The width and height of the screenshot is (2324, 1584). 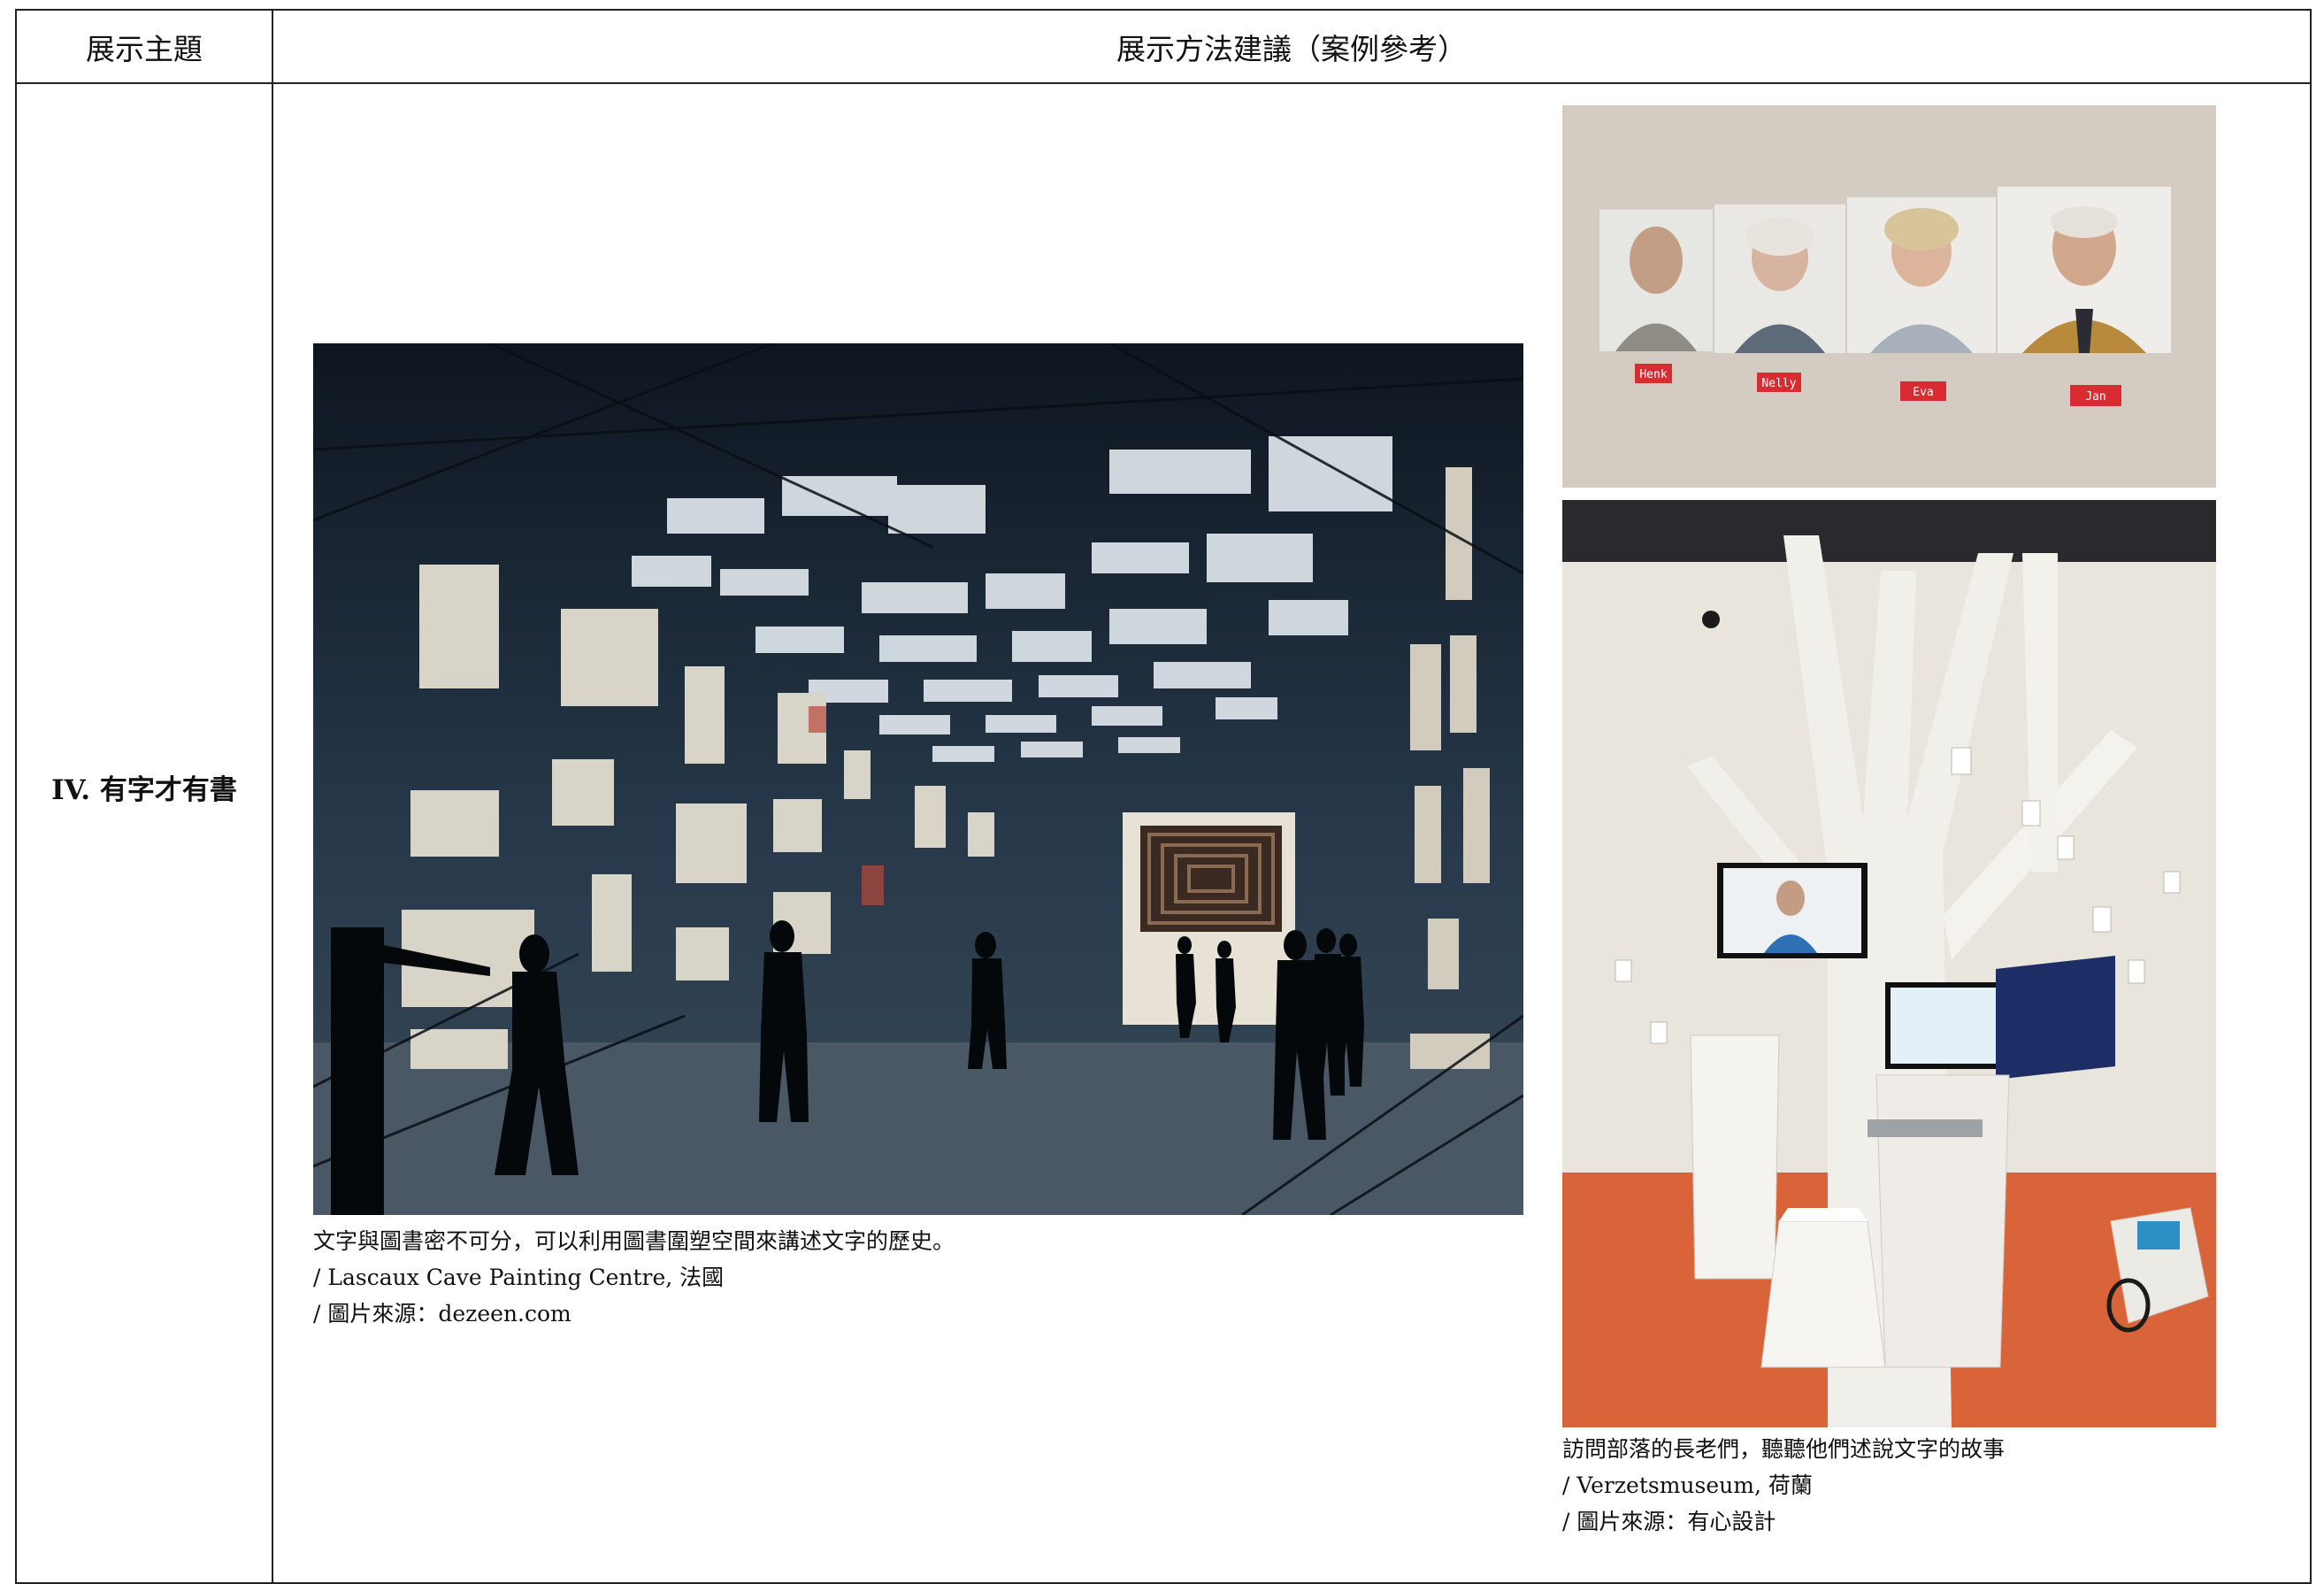 I want to click on caption-line: 訪問部落的長老們，聽聽他們述說文字的故事, so click(x=1784, y=1449).